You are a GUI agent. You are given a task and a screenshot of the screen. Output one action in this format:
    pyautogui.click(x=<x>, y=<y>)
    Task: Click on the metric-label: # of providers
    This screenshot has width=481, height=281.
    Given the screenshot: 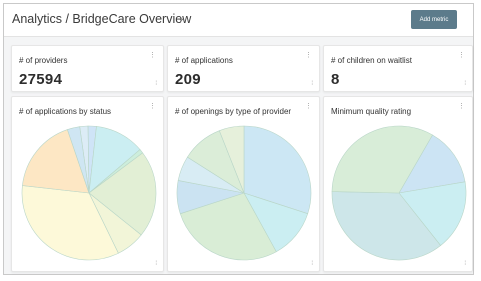 What is the action you would take?
    pyautogui.click(x=43, y=60)
    